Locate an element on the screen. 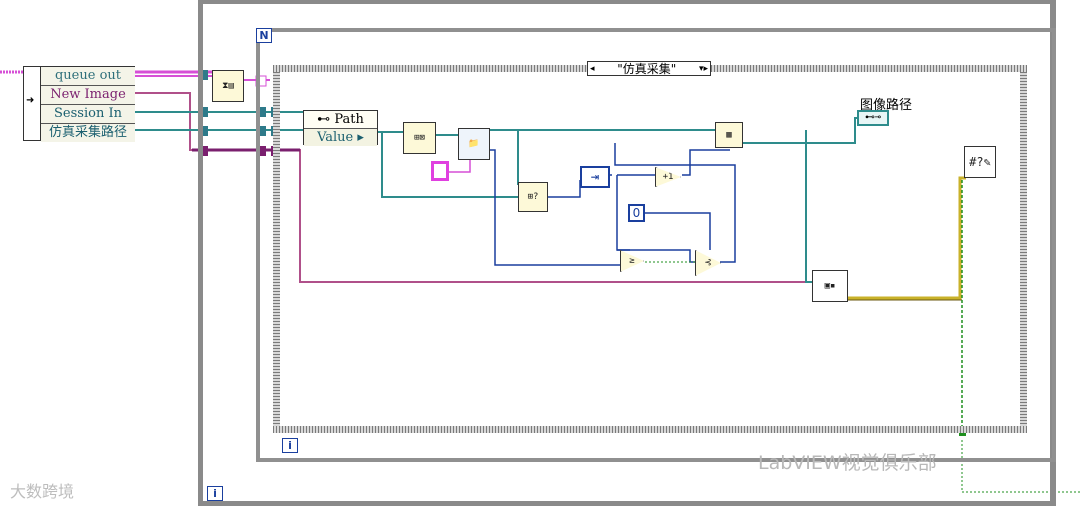 The width and height of the screenshot is (1080, 510). case-selector-label: "仿真采集" is located at coordinates (647, 69).